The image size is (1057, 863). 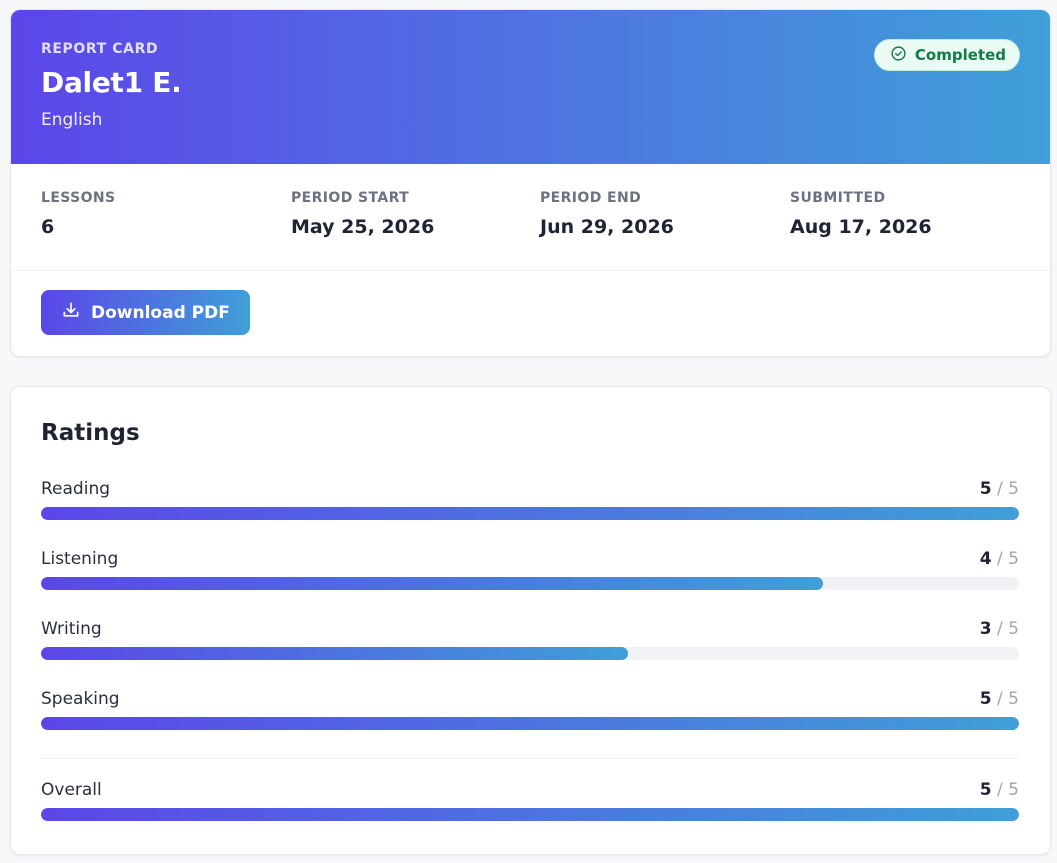 What do you see at coordinates (48, 227) in the screenshot?
I see `meta-value: 6` at bounding box center [48, 227].